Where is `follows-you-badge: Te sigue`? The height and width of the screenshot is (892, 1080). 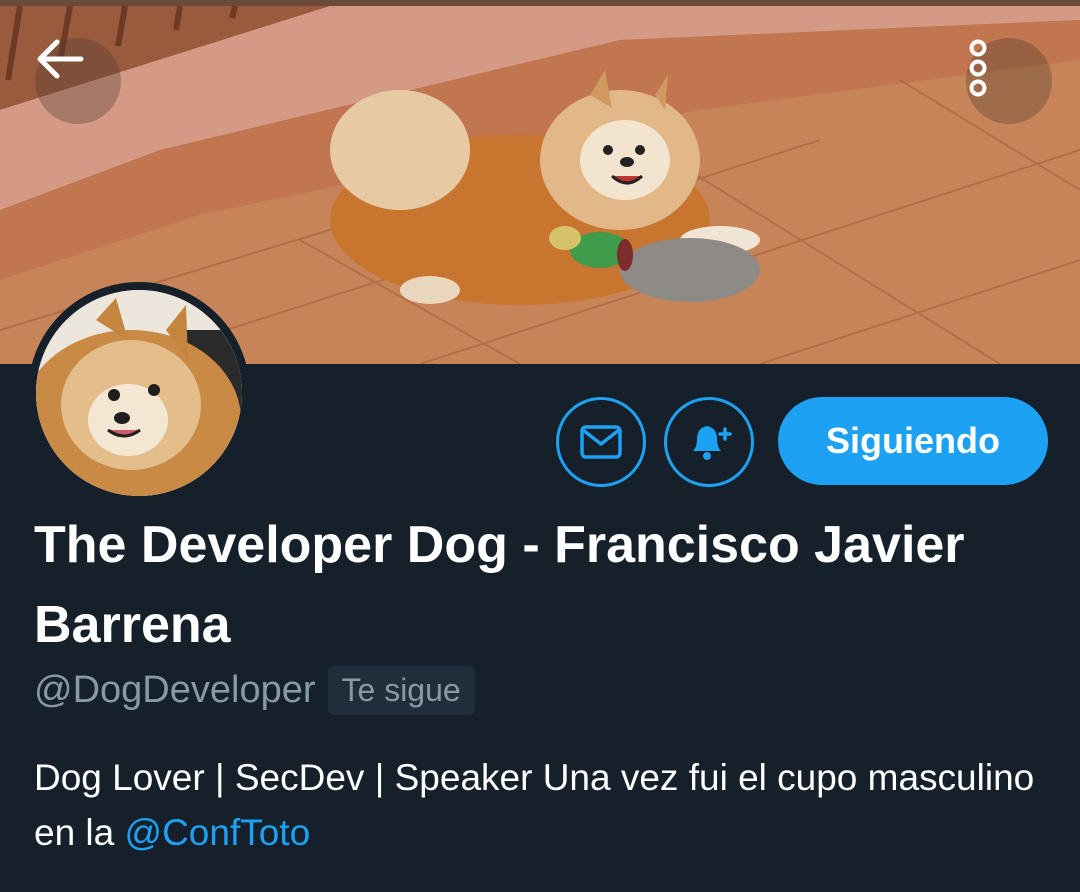 follows-you-badge: Te sigue is located at coordinates (401, 690).